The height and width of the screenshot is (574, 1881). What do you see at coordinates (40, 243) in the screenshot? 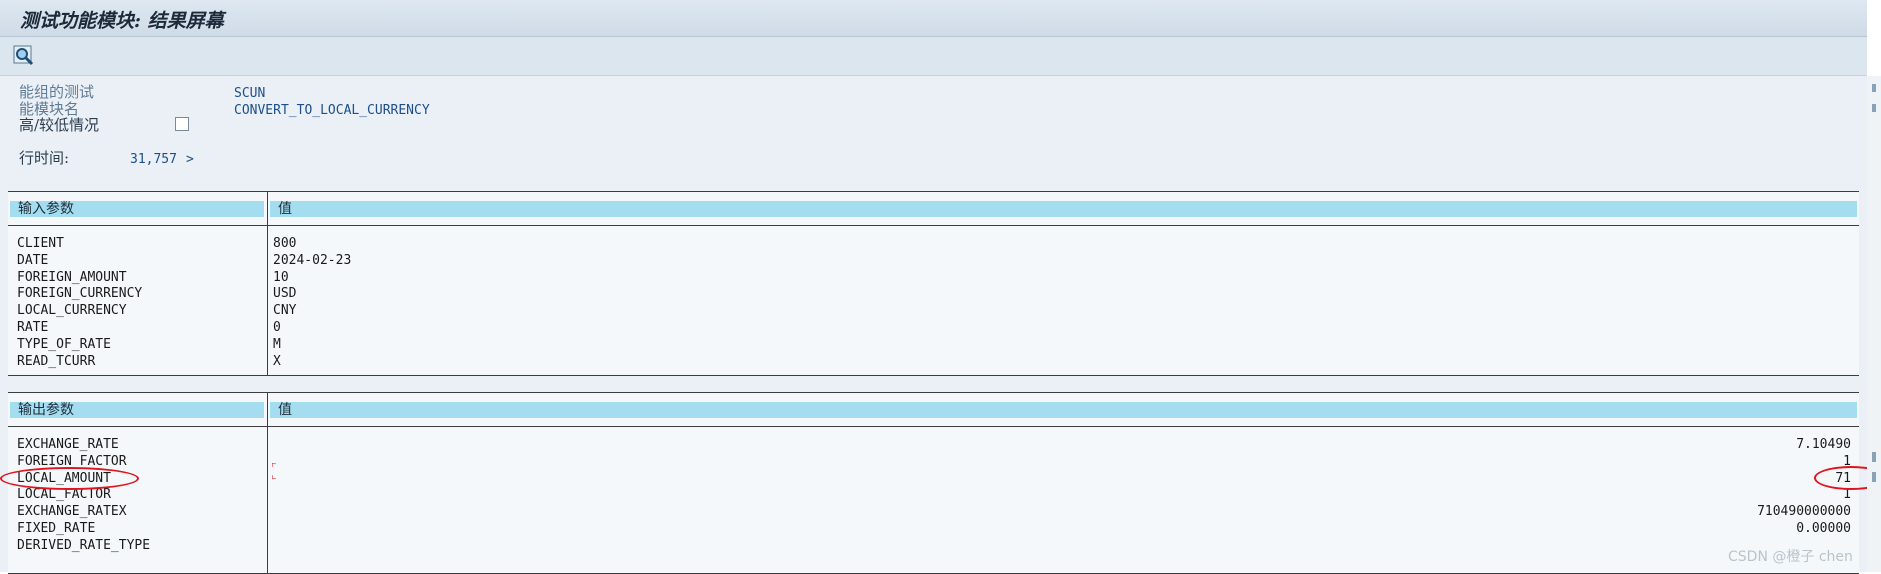
I see `parameter-name: CLIENT` at bounding box center [40, 243].